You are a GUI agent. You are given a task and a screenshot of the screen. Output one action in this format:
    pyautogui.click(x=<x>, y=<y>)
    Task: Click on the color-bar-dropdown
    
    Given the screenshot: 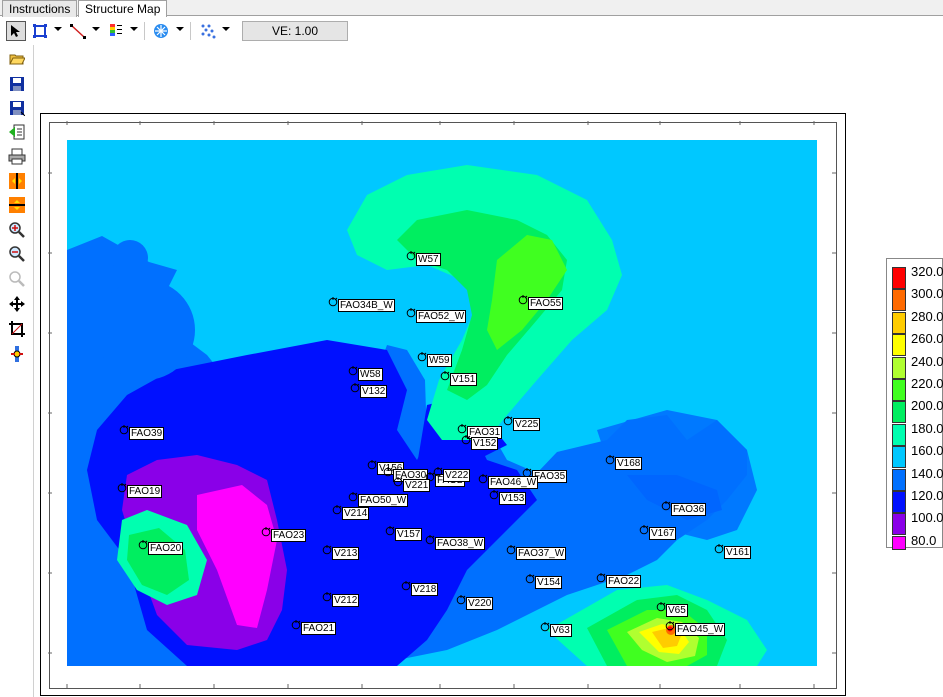 What is the action you would take?
    pyautogui.click(x=134, y=29)
    